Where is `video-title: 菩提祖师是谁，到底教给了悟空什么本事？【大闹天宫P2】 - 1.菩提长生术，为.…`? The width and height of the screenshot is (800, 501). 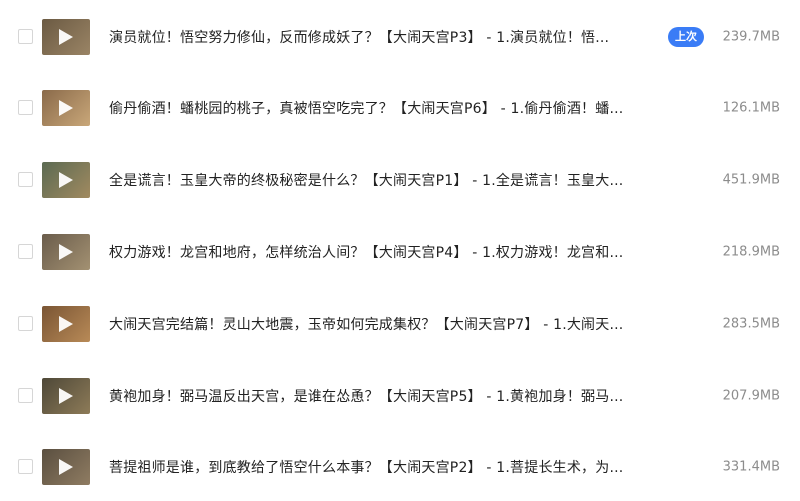 video-title: 菩提祖师是谁，到底教给了悟空什么本事？【大闹天宫P2】 - 1.菩提长生术，为.… is located at coordinates (366, 467).